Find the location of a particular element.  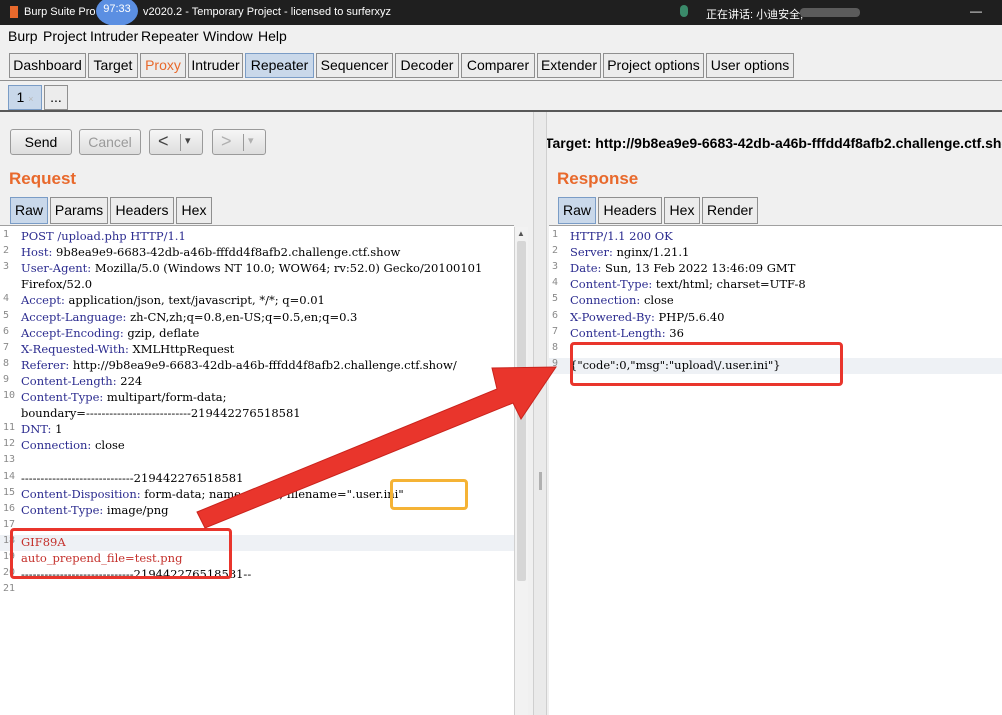

arrow-shape is located at coordinates (376, 447).